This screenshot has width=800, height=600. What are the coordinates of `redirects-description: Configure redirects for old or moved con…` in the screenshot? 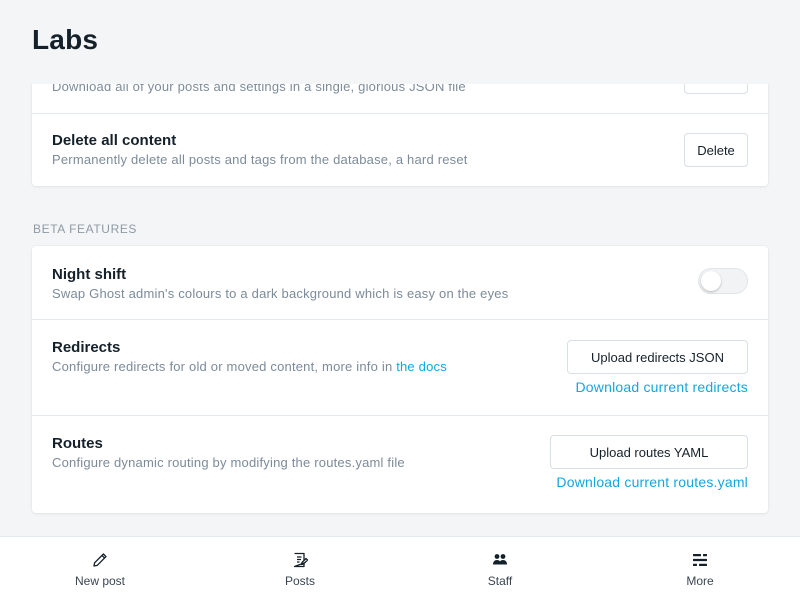 It's located at (249, 366).